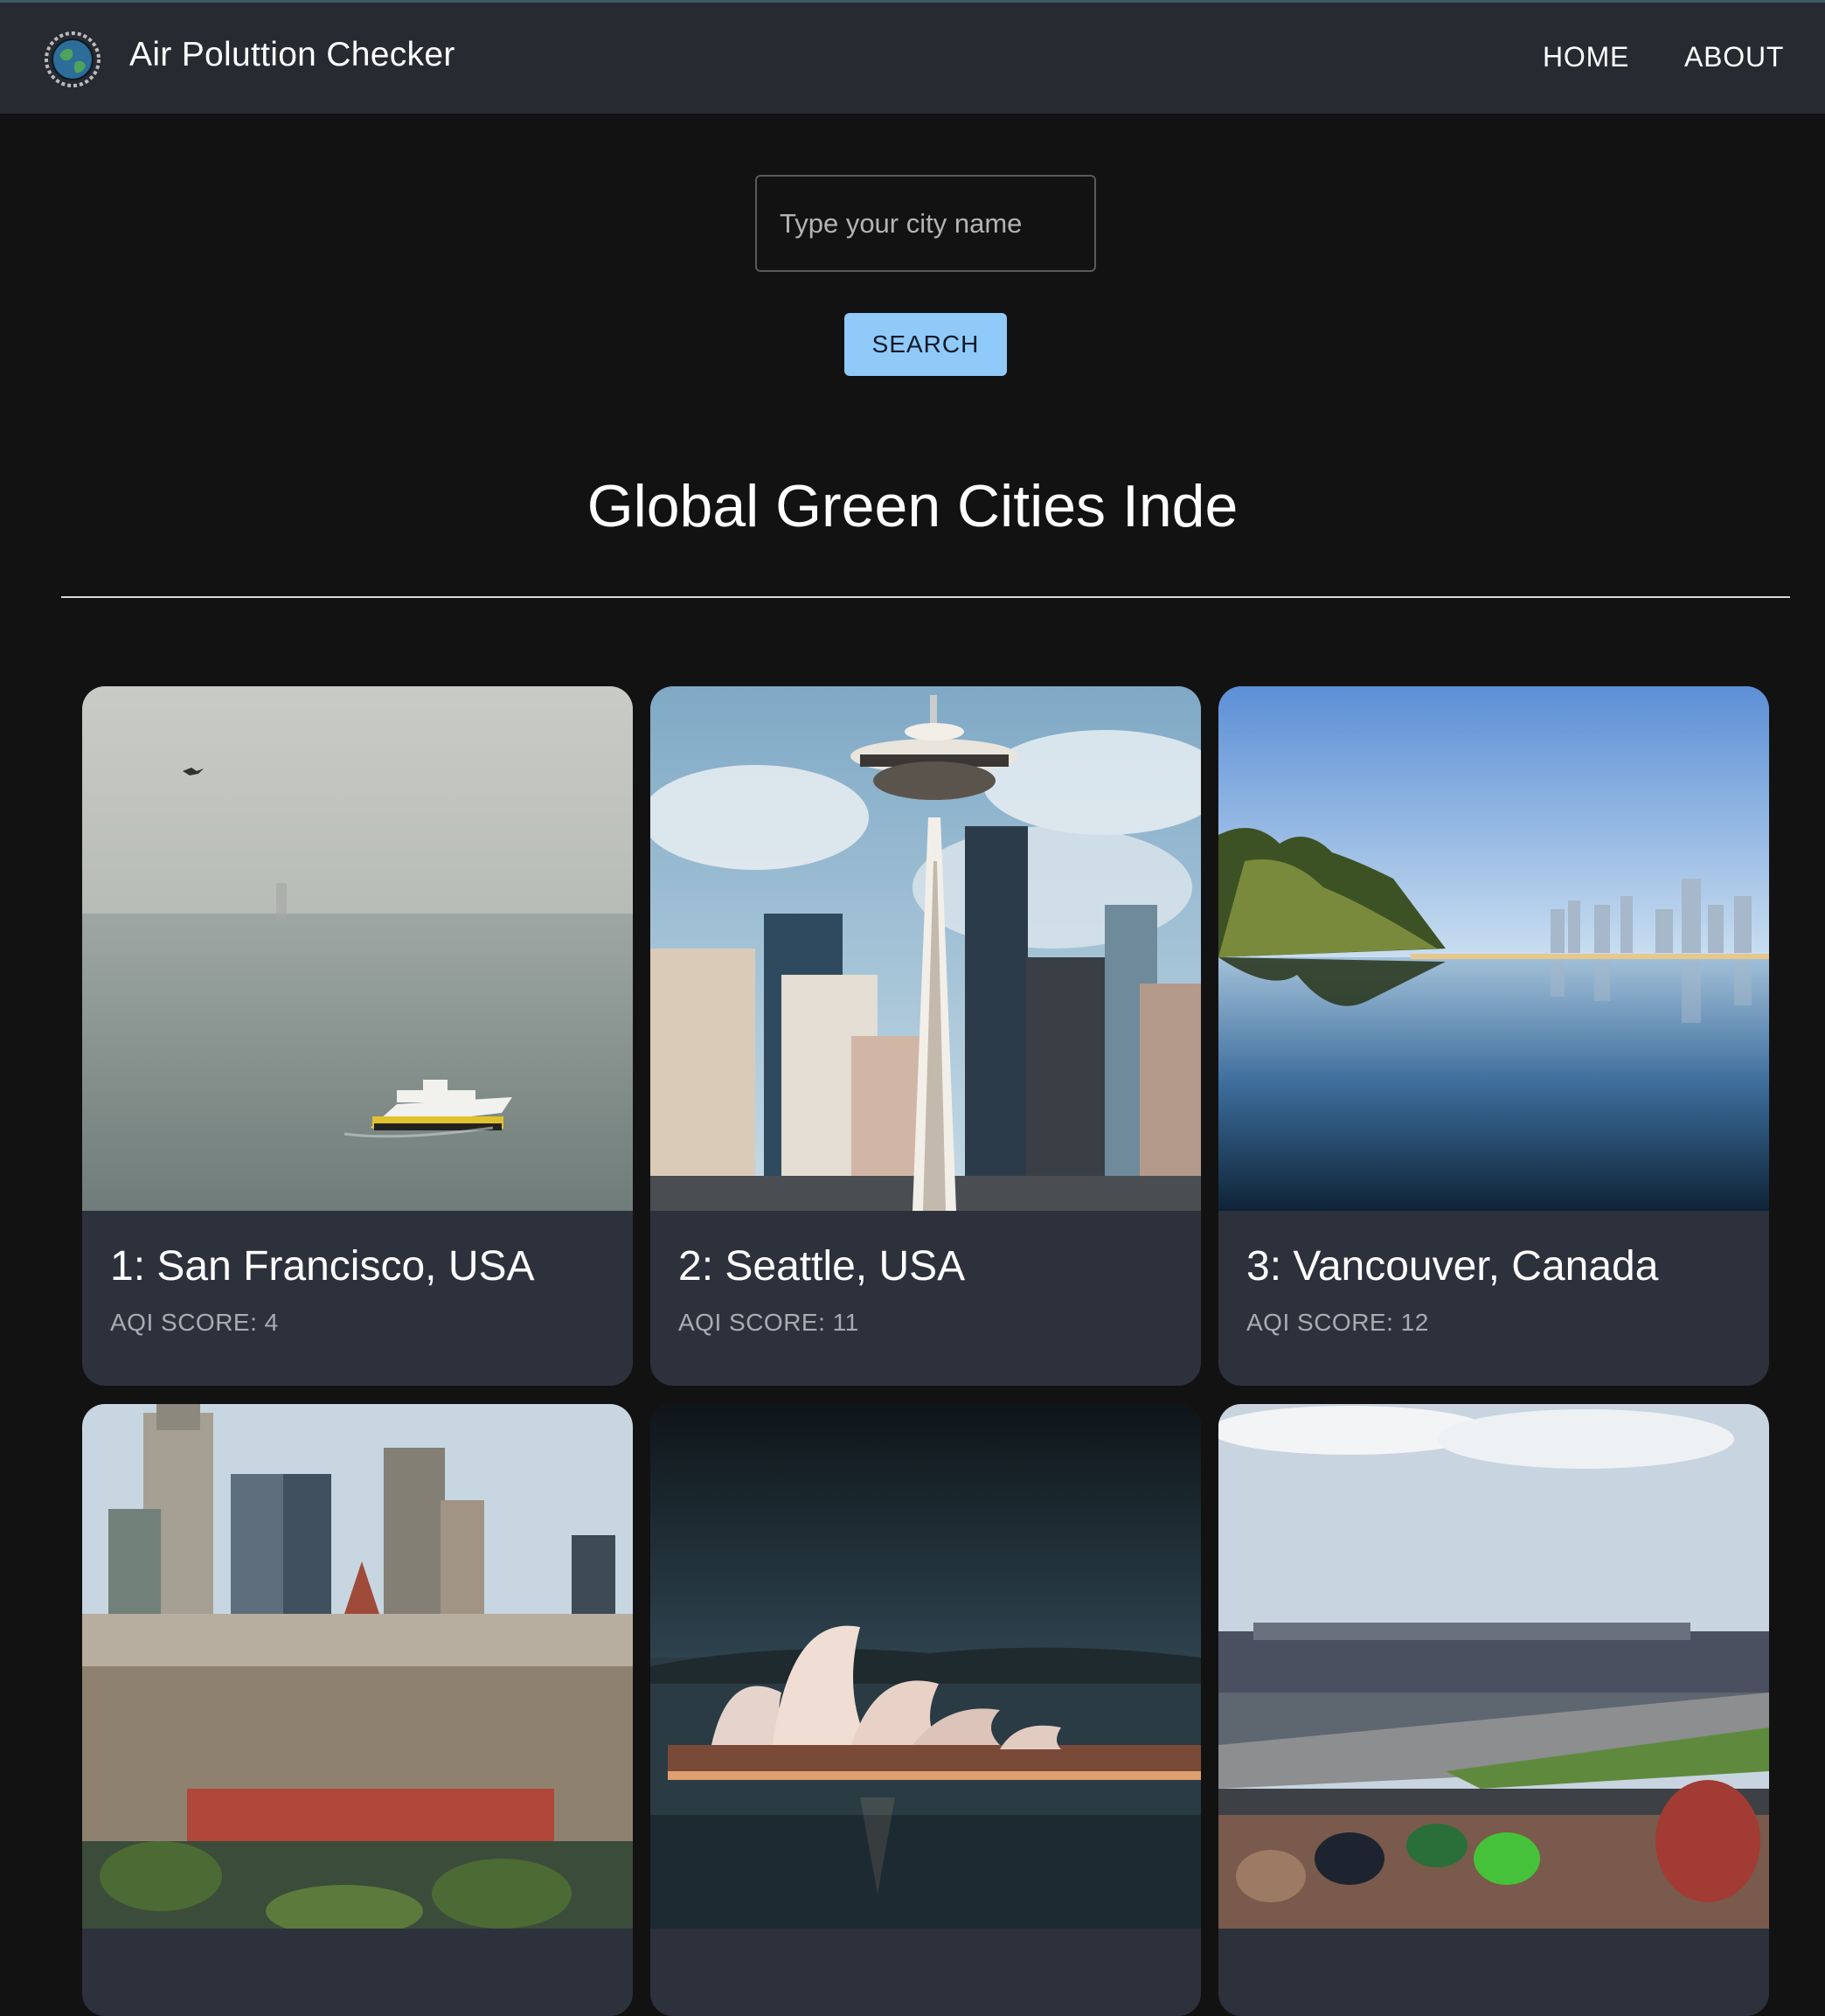  What do you see at coordinates (768, 1322) in the screenshot?
I see `aqi-score: AQI SCORE: 11` at bounding box center [768, 1322].